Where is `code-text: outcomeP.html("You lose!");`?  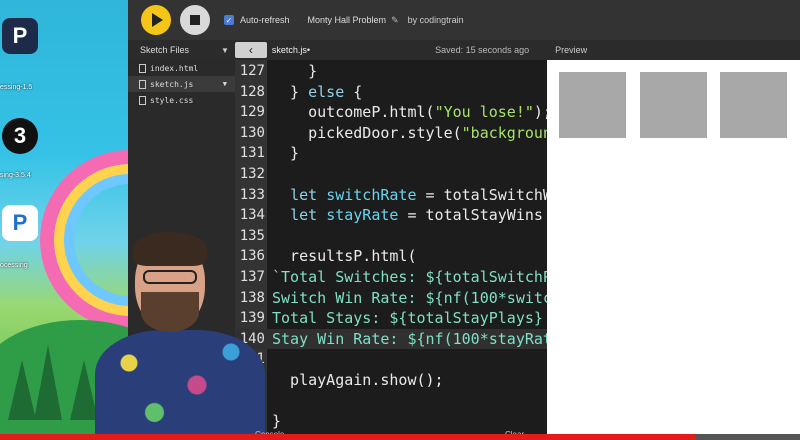
code-text: outcomeP.html("You lose!"); is located at coordinates (409, 112).